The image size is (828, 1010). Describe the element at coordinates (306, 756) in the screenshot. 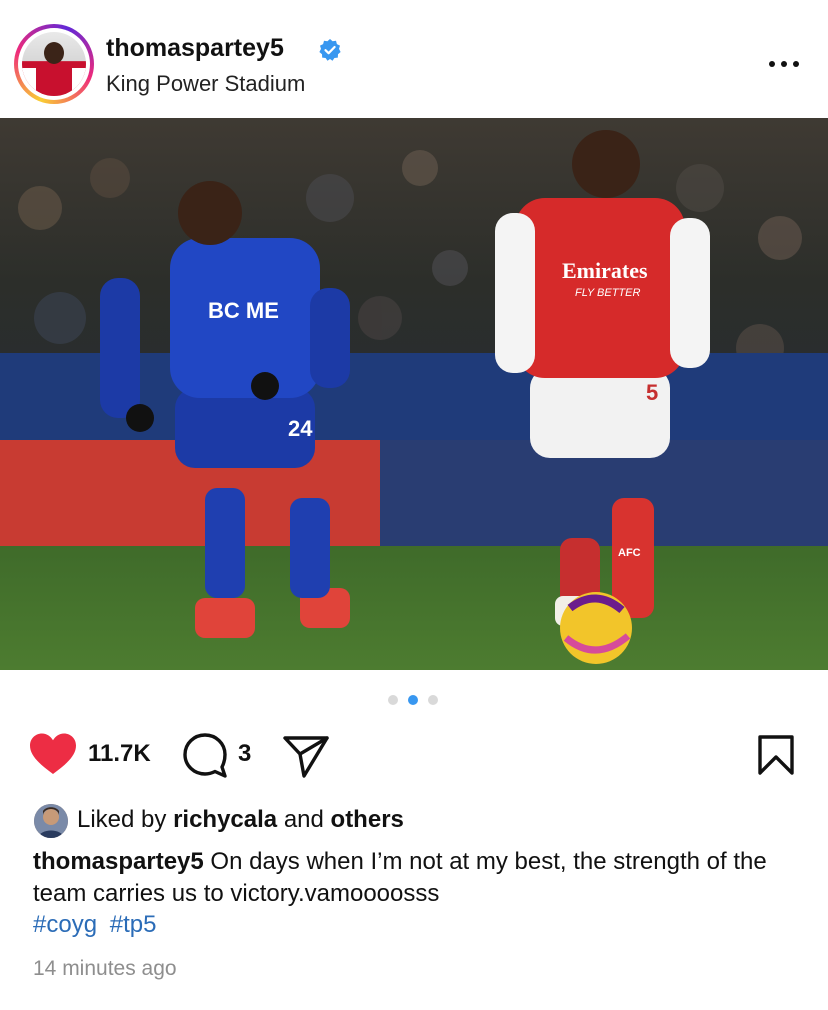

I see `share-icon` at that location.